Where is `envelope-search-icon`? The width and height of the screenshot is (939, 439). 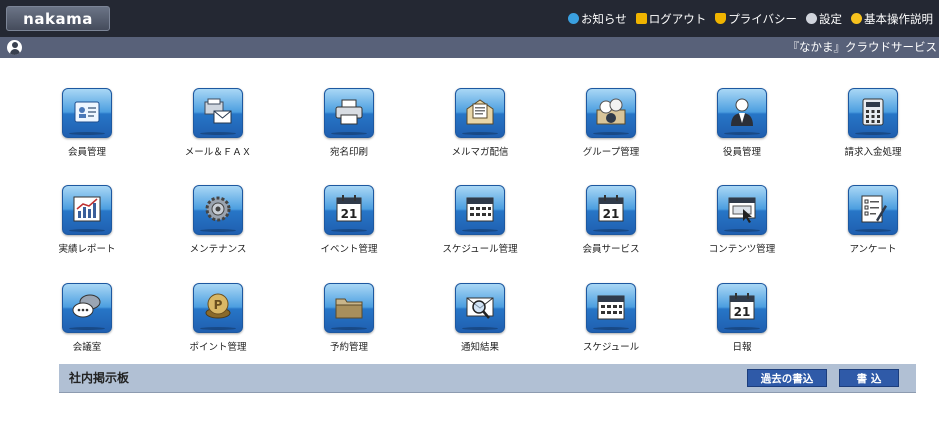
envelope-search-icon is located at coordinates (480, 308).